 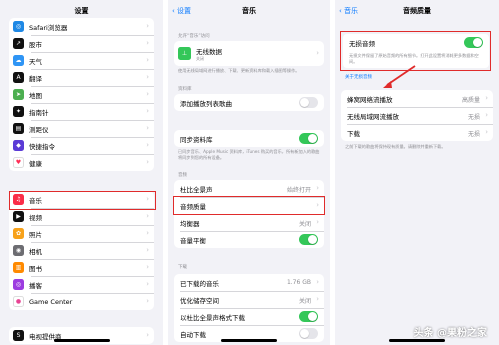 I want to click on add-to-library-group: 添加播放列表歌曲, so click(x=249, y=102).